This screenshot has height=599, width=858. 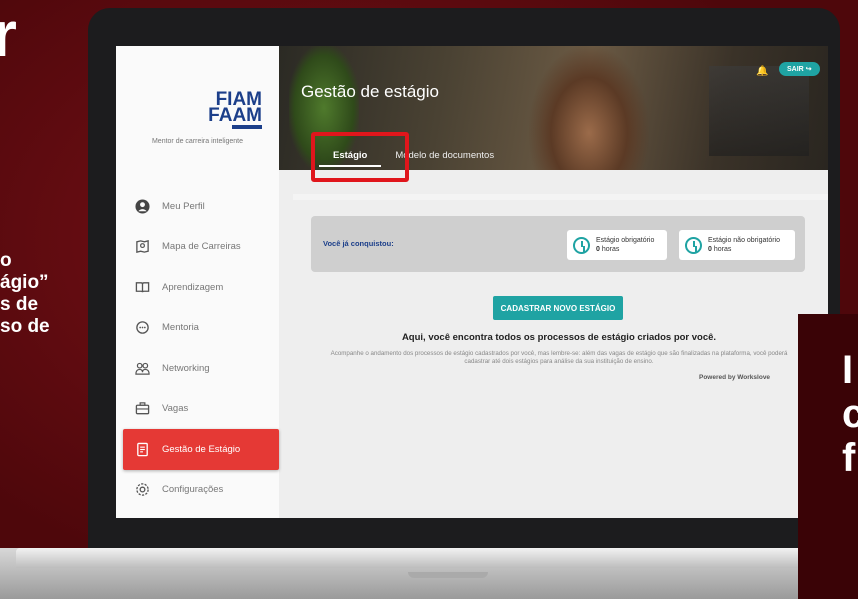 I want to click on card-estagio-obrigatorio: Estágio obrigatório 0 horas, so click(x=617, y=245).